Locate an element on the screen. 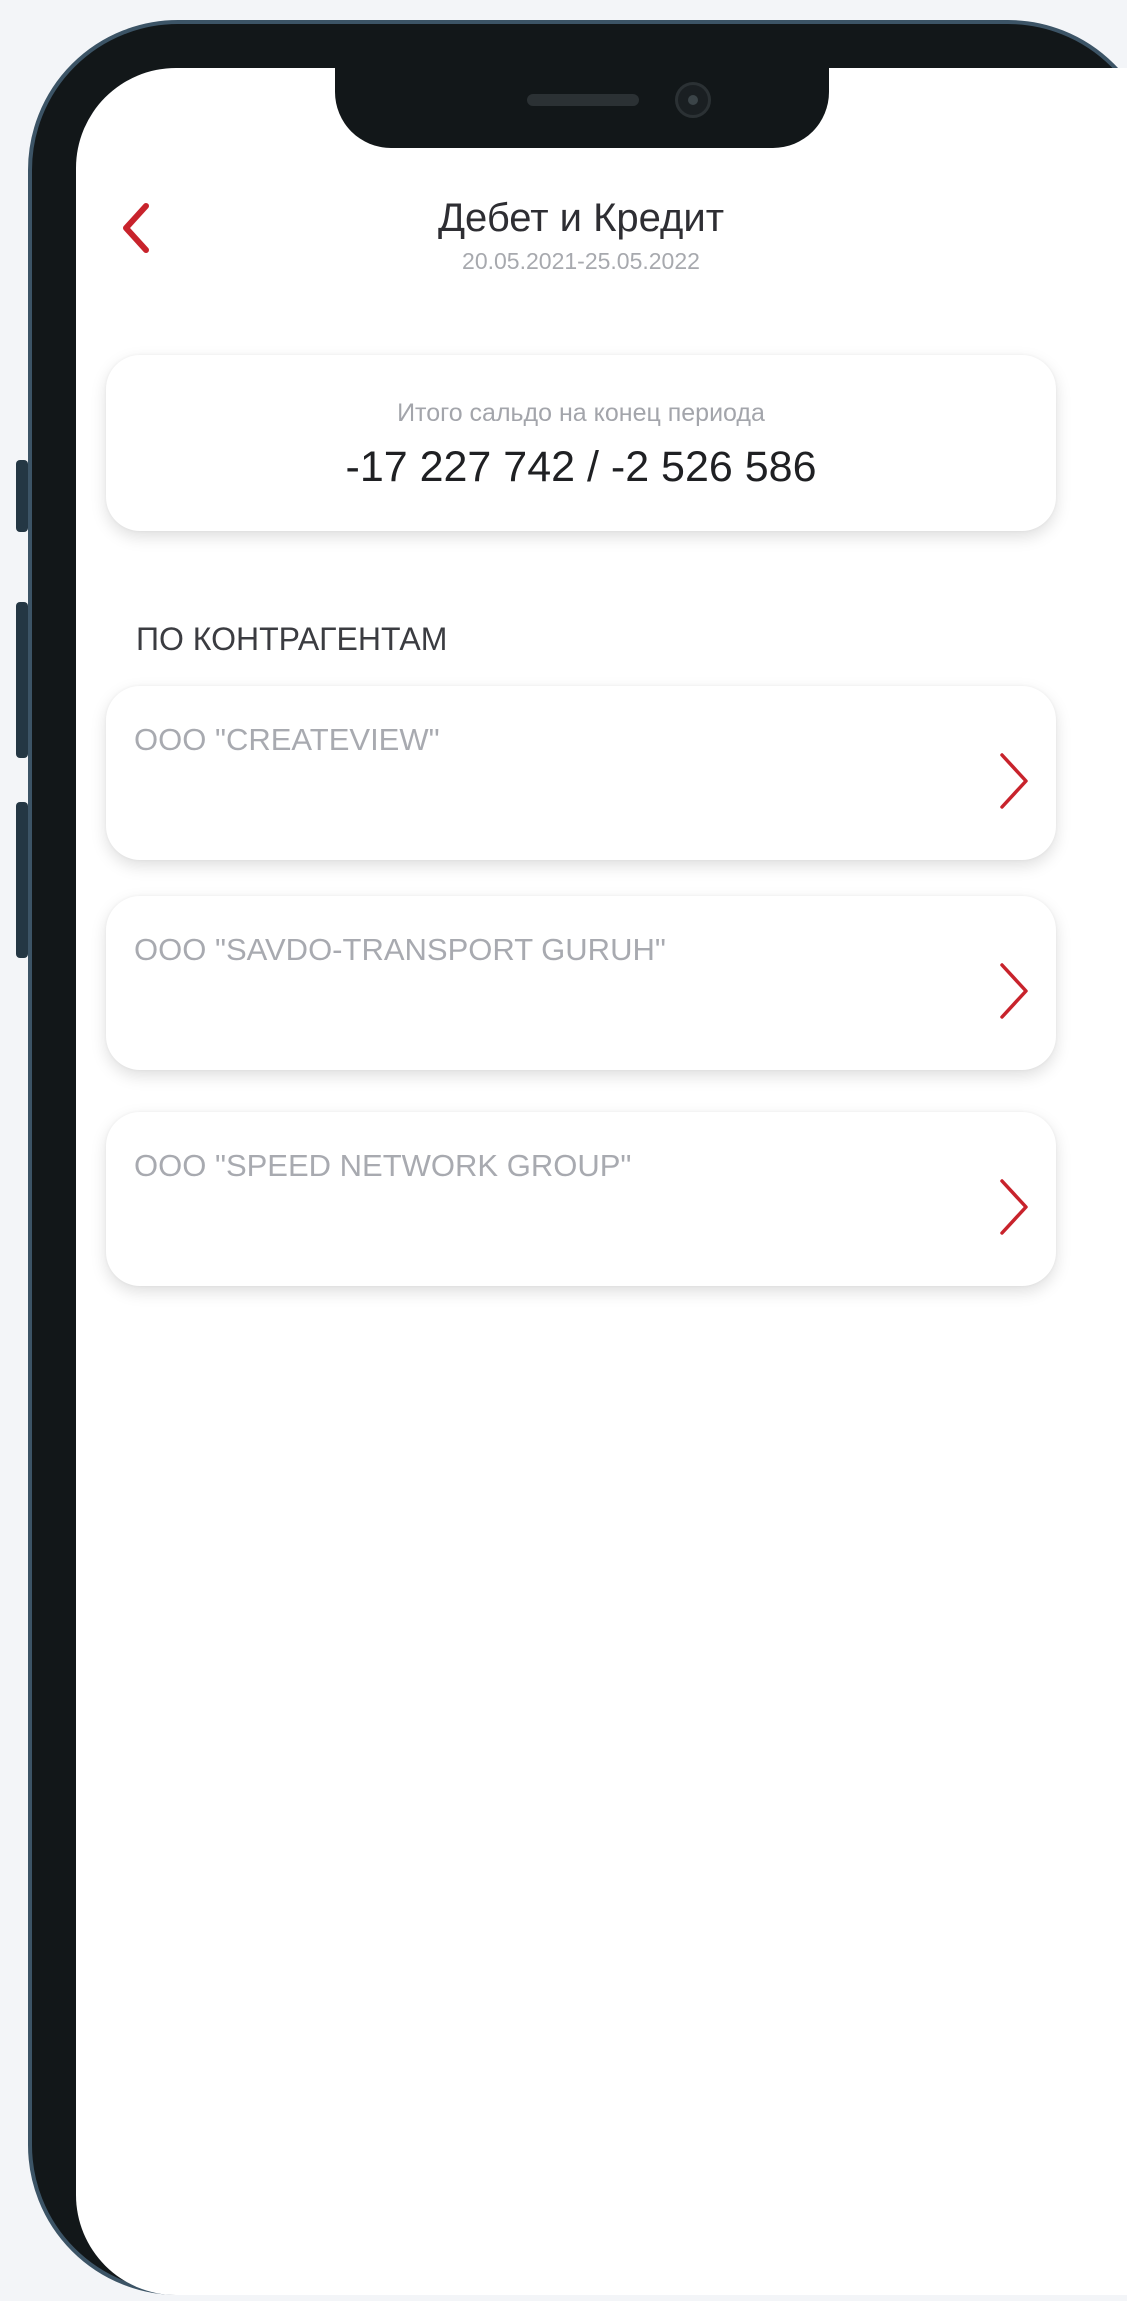  counterparty-item: ООО "SPEED NETWORK GROUP" is located at coordinates (581, 1199).